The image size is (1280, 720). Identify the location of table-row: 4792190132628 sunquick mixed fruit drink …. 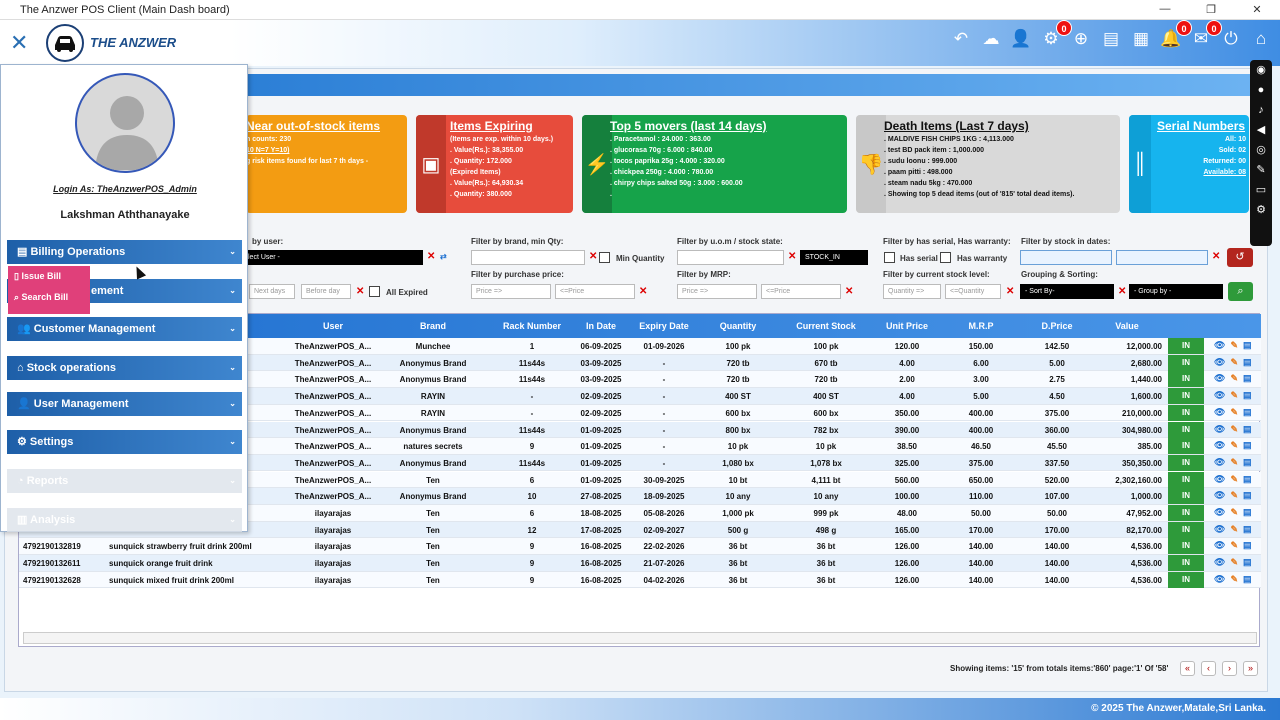
(640, 580).